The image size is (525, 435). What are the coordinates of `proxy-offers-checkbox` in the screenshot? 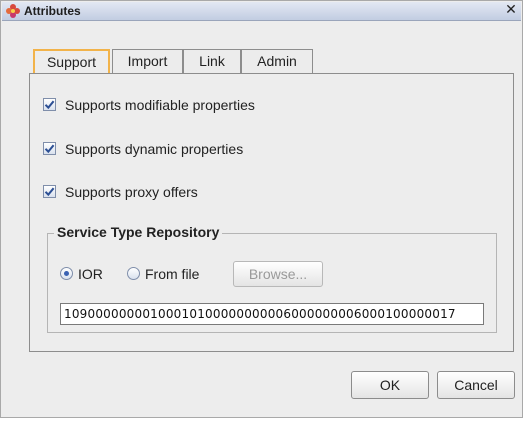 It's located at (49, 191).